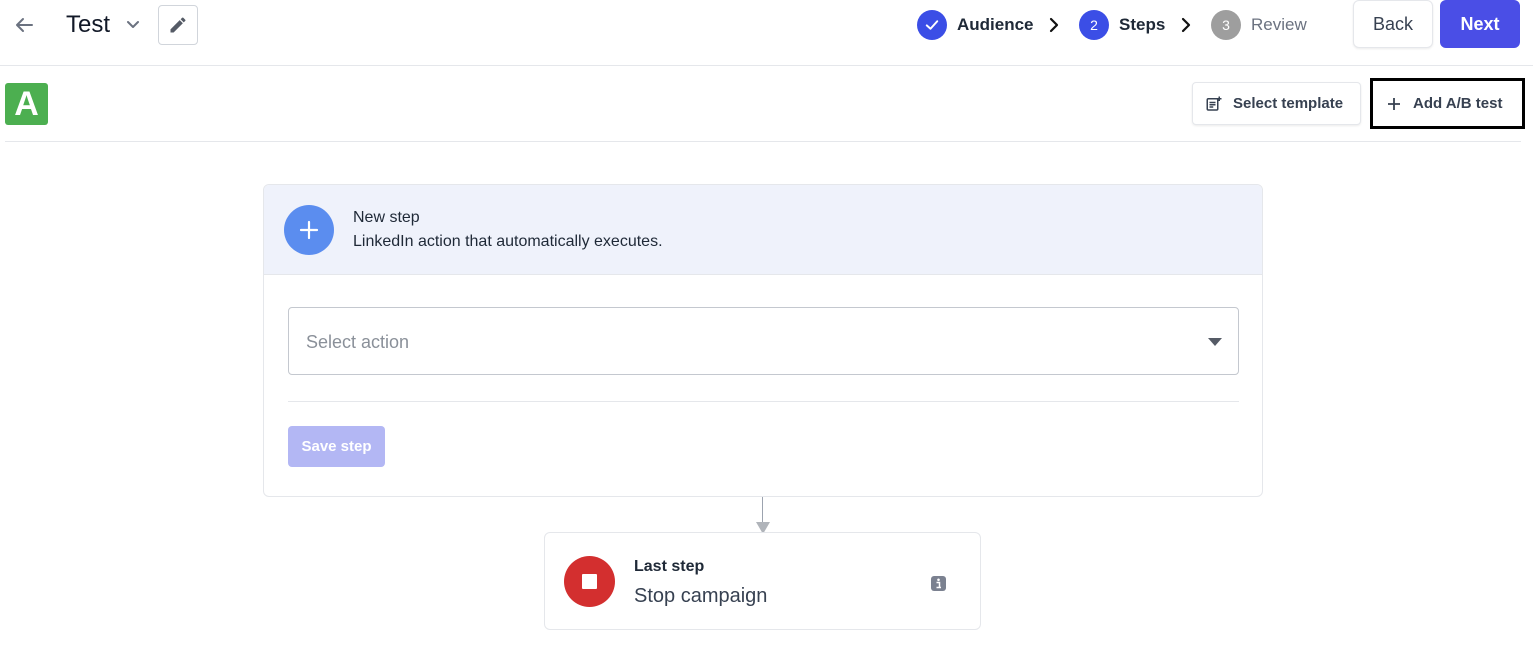  I want to click on step-audience-indicator, so click(932, 25).